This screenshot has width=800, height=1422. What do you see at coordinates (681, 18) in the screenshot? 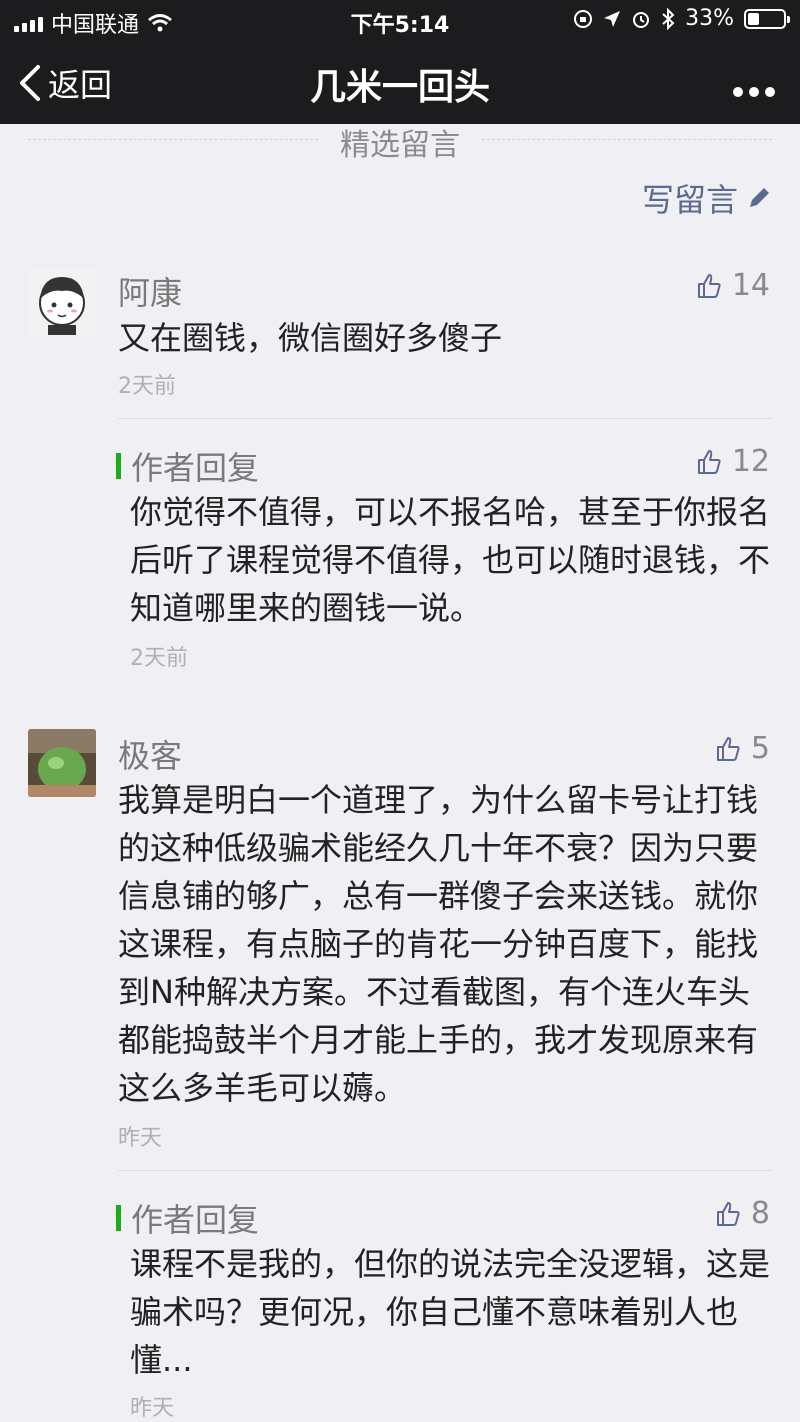
I see `status-right: 33%` at bounding box center [681, 18].